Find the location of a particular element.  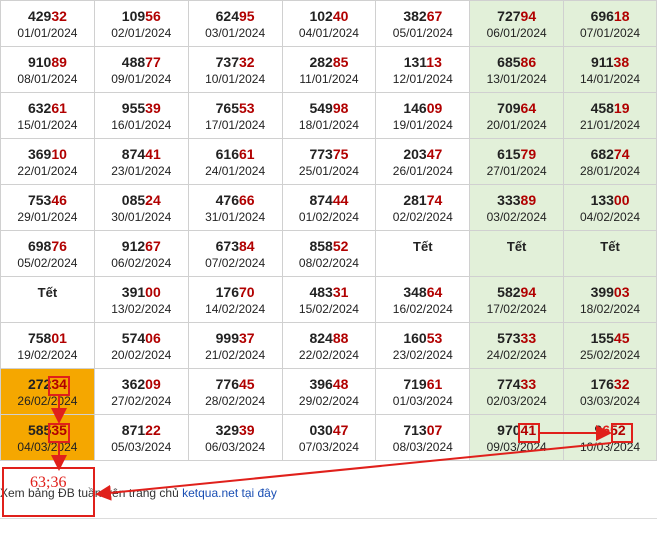

result-number: 69876 is located at coordinates (47, 246).